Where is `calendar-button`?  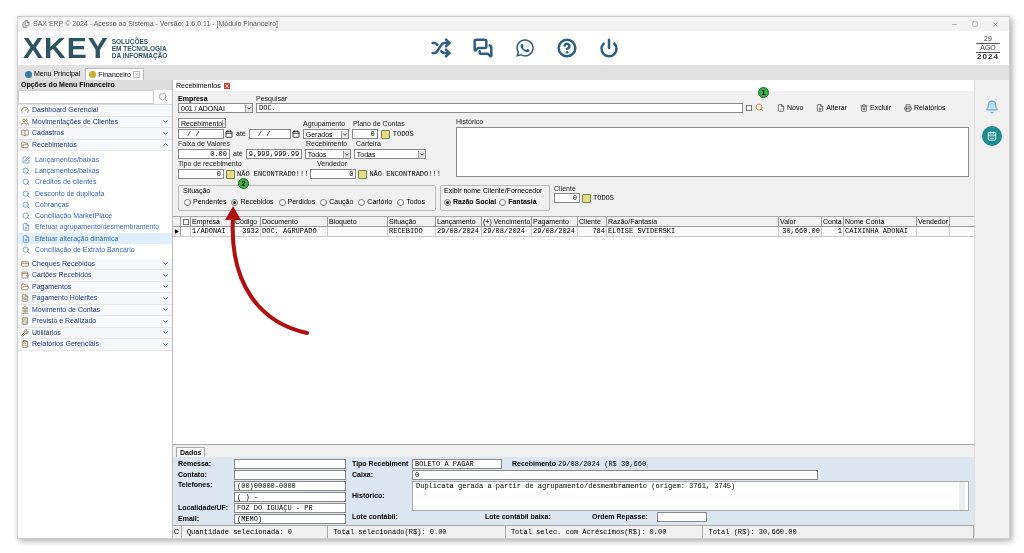
calendar-button is located at coordinates (992, 136).